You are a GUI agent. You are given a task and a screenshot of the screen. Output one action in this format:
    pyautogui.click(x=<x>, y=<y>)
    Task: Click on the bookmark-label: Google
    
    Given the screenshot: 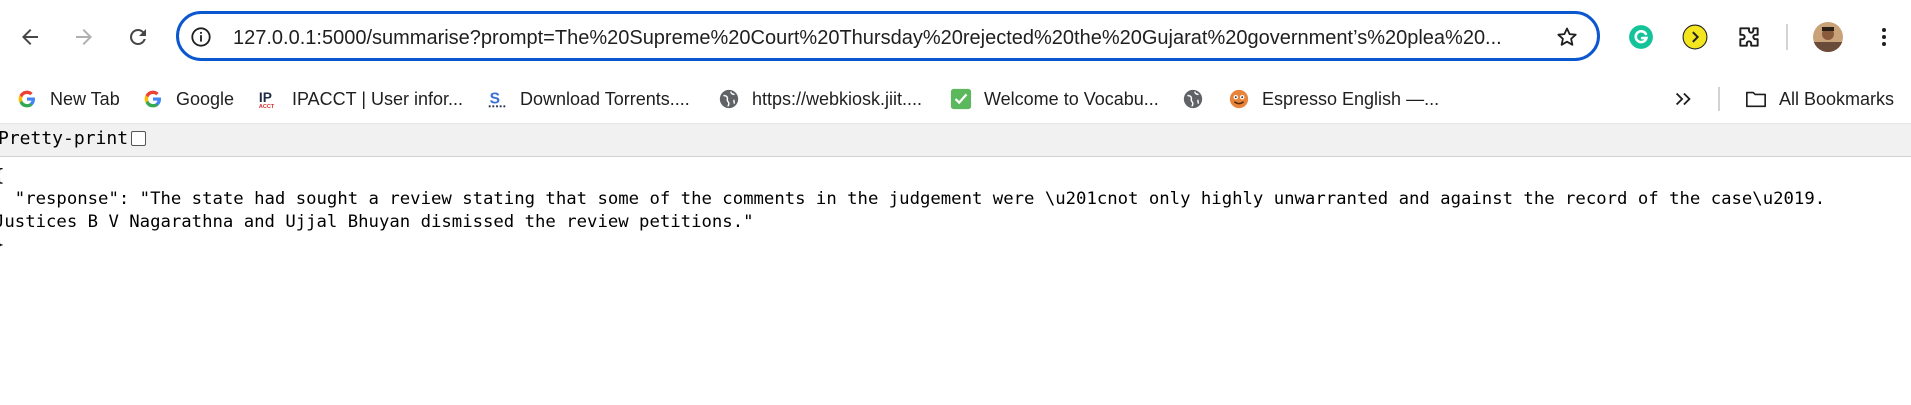 What is the action you would take?
    pyautogui.click(x=205, y=98)
    